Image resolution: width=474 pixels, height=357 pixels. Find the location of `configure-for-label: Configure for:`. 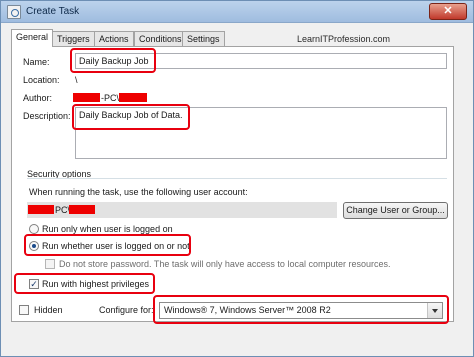

configure-for-label: Configure for: is located at coordinates (126, 310).